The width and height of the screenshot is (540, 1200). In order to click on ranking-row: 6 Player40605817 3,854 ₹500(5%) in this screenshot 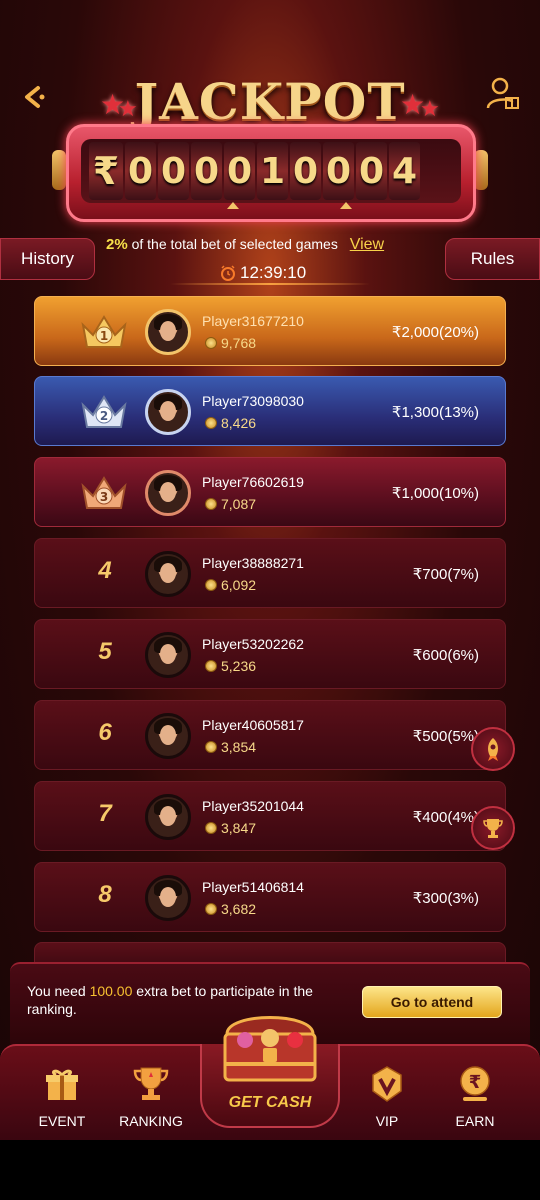, I will do `click(270, 735)`.